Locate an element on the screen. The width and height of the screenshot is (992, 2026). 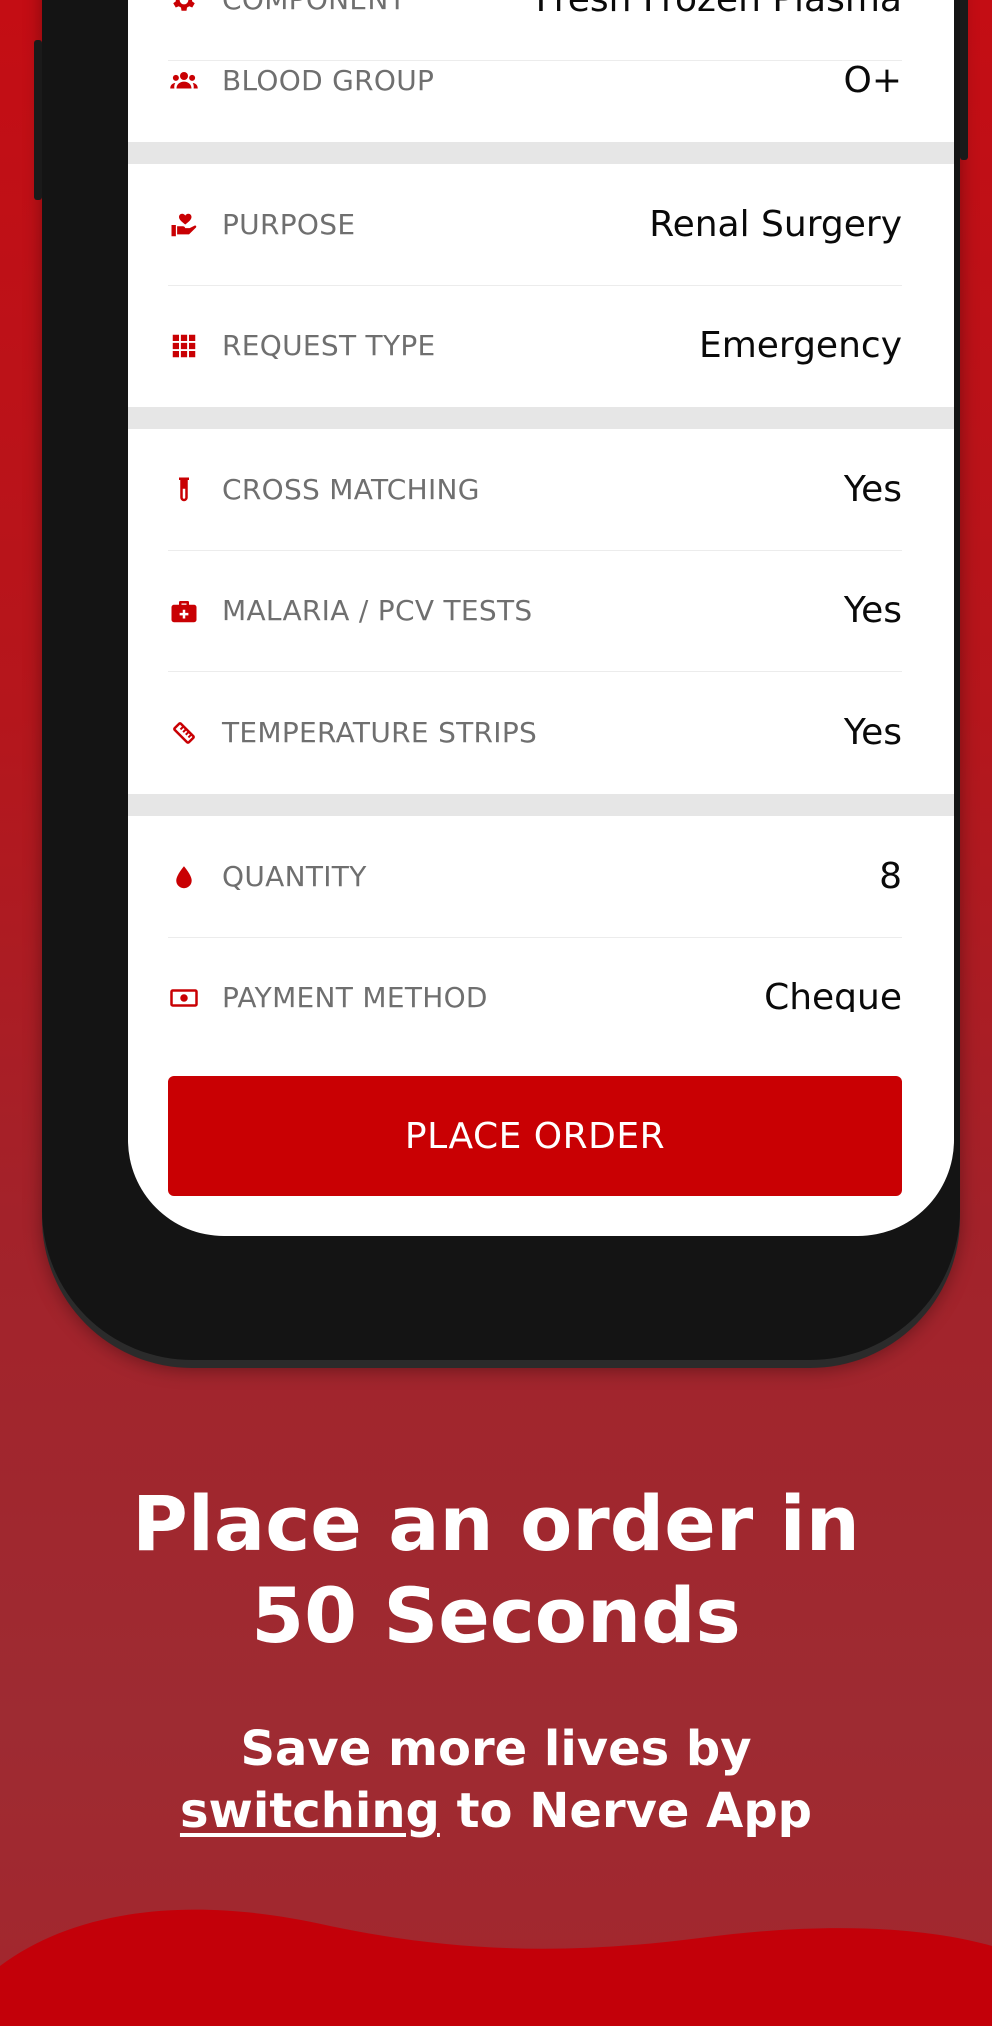
subline-line-2: switching to Nerve App is located at coordinates (496, 1811).